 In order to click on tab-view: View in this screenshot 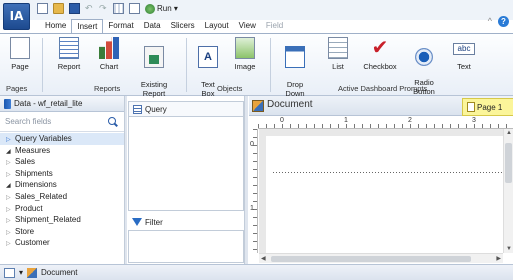, I will do `click(247, 26)`.